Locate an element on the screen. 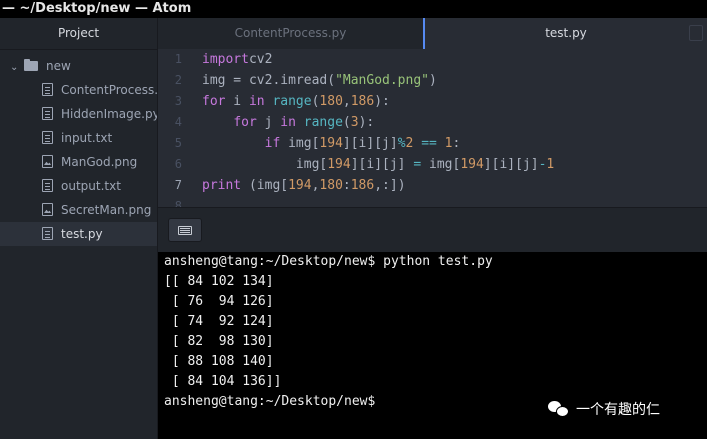  tab-scroll-icon is located at coordinates (696, 33).